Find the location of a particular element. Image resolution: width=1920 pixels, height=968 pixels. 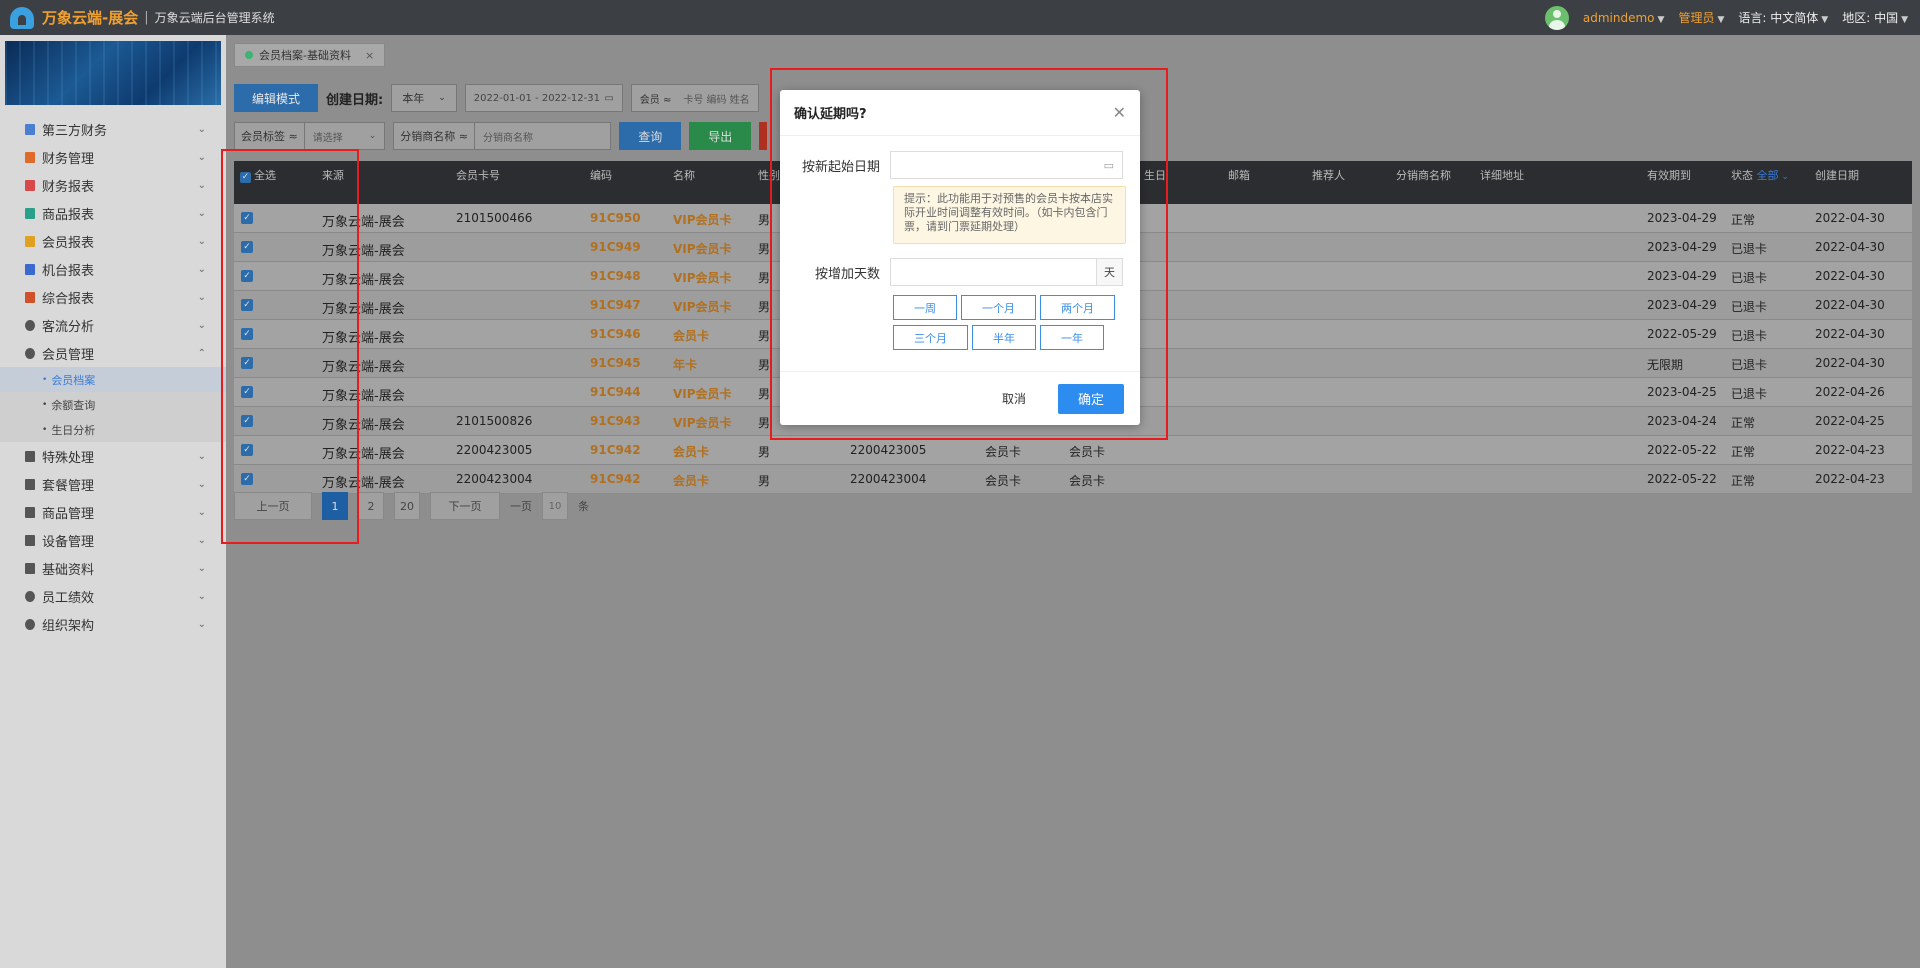

sidebar-item-comprehensive-report: 综合报表 ⌄ is located at coordinates (113, 297).